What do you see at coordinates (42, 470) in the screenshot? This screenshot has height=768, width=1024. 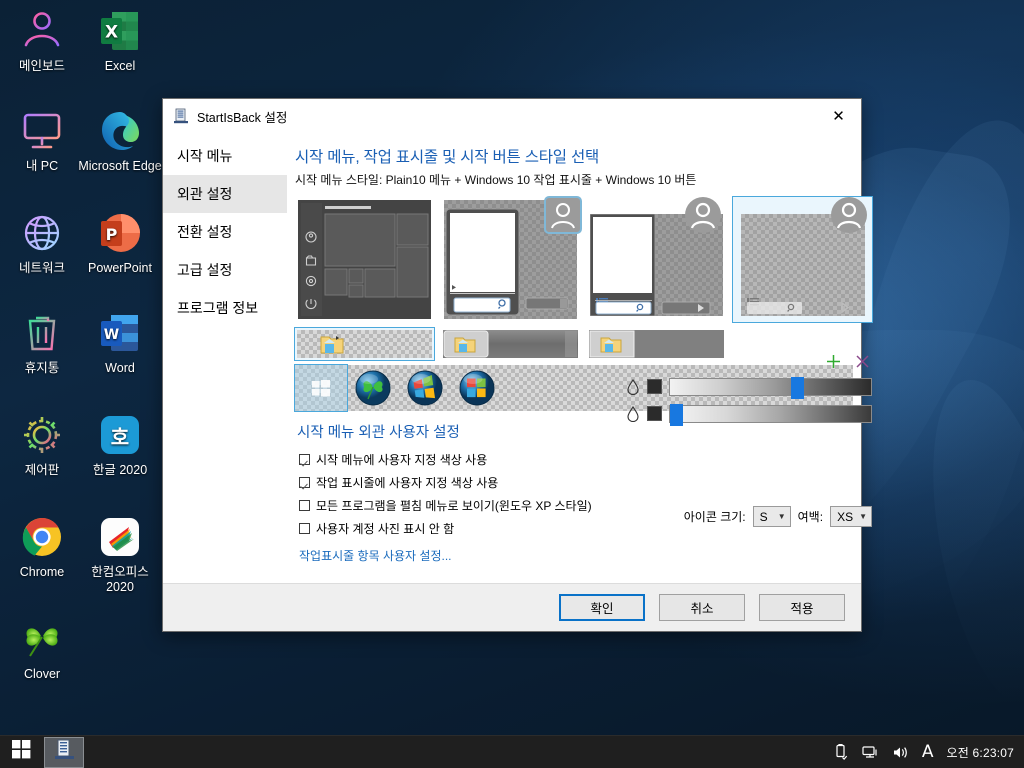 I see `desktop-icon-label: 제어판` at bounding box center [42, 470].